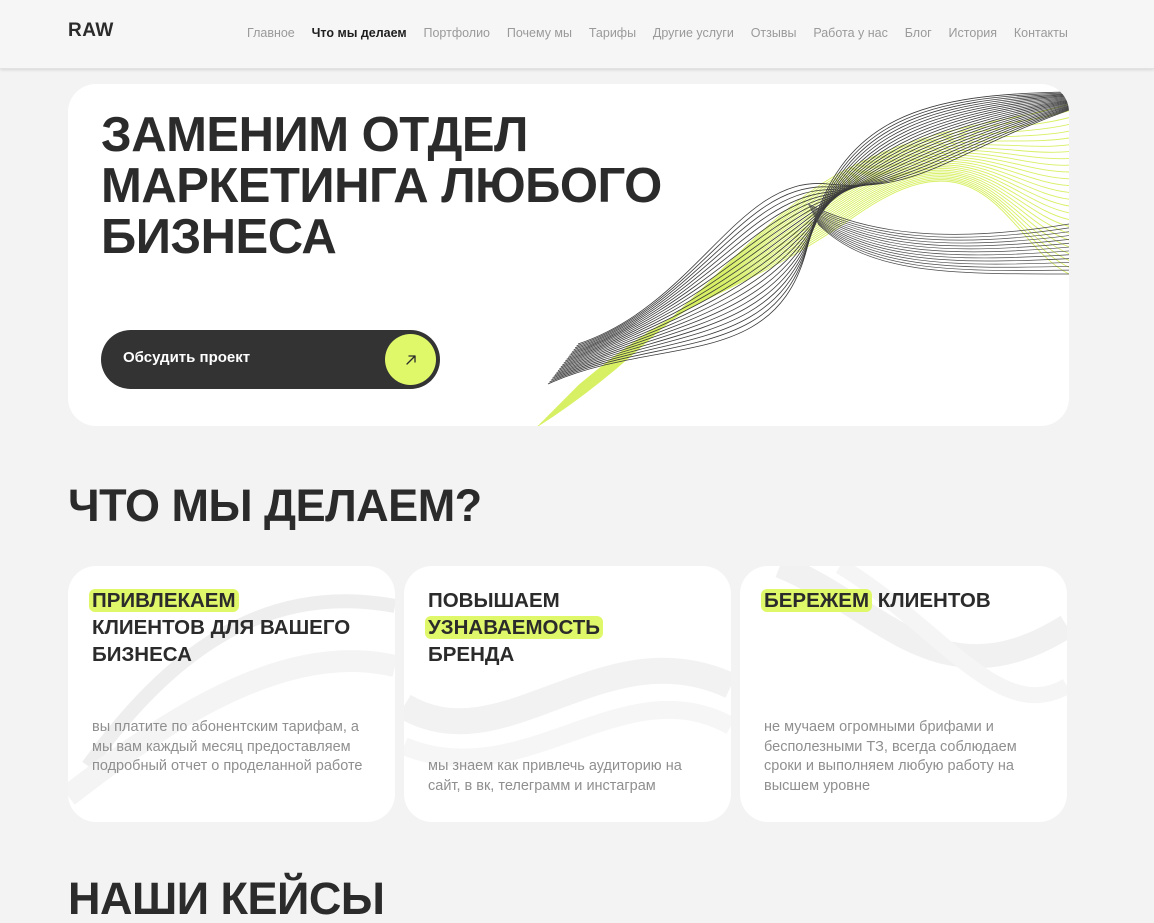 This screenshot has width=1154, height=923. What do you see at coordinates (471, 654) in the screenshot?
I see `card-title-after: БРЕНДА` at bounding box center [471, 654].